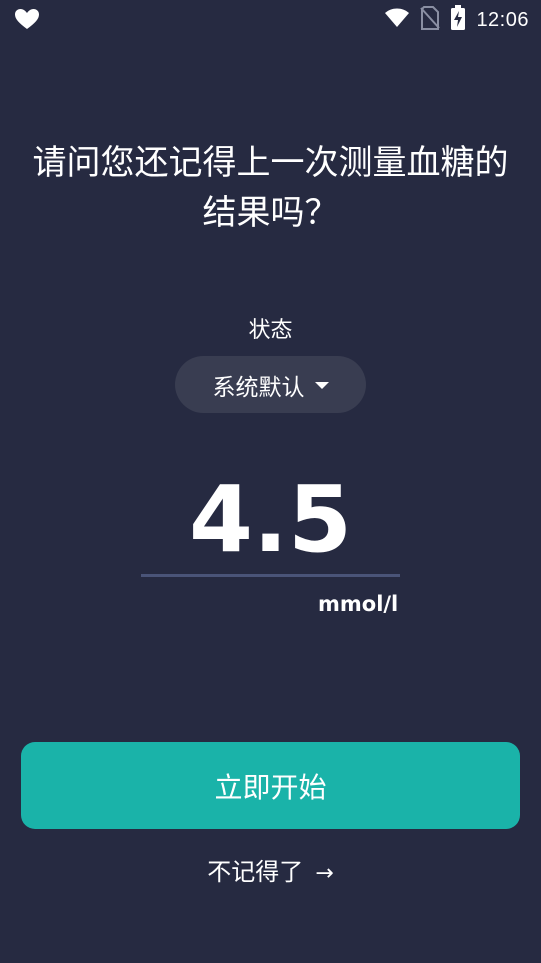 The image size is (541, 963). I want to click on forget-link-label: 不记得了, so click(255, 872).